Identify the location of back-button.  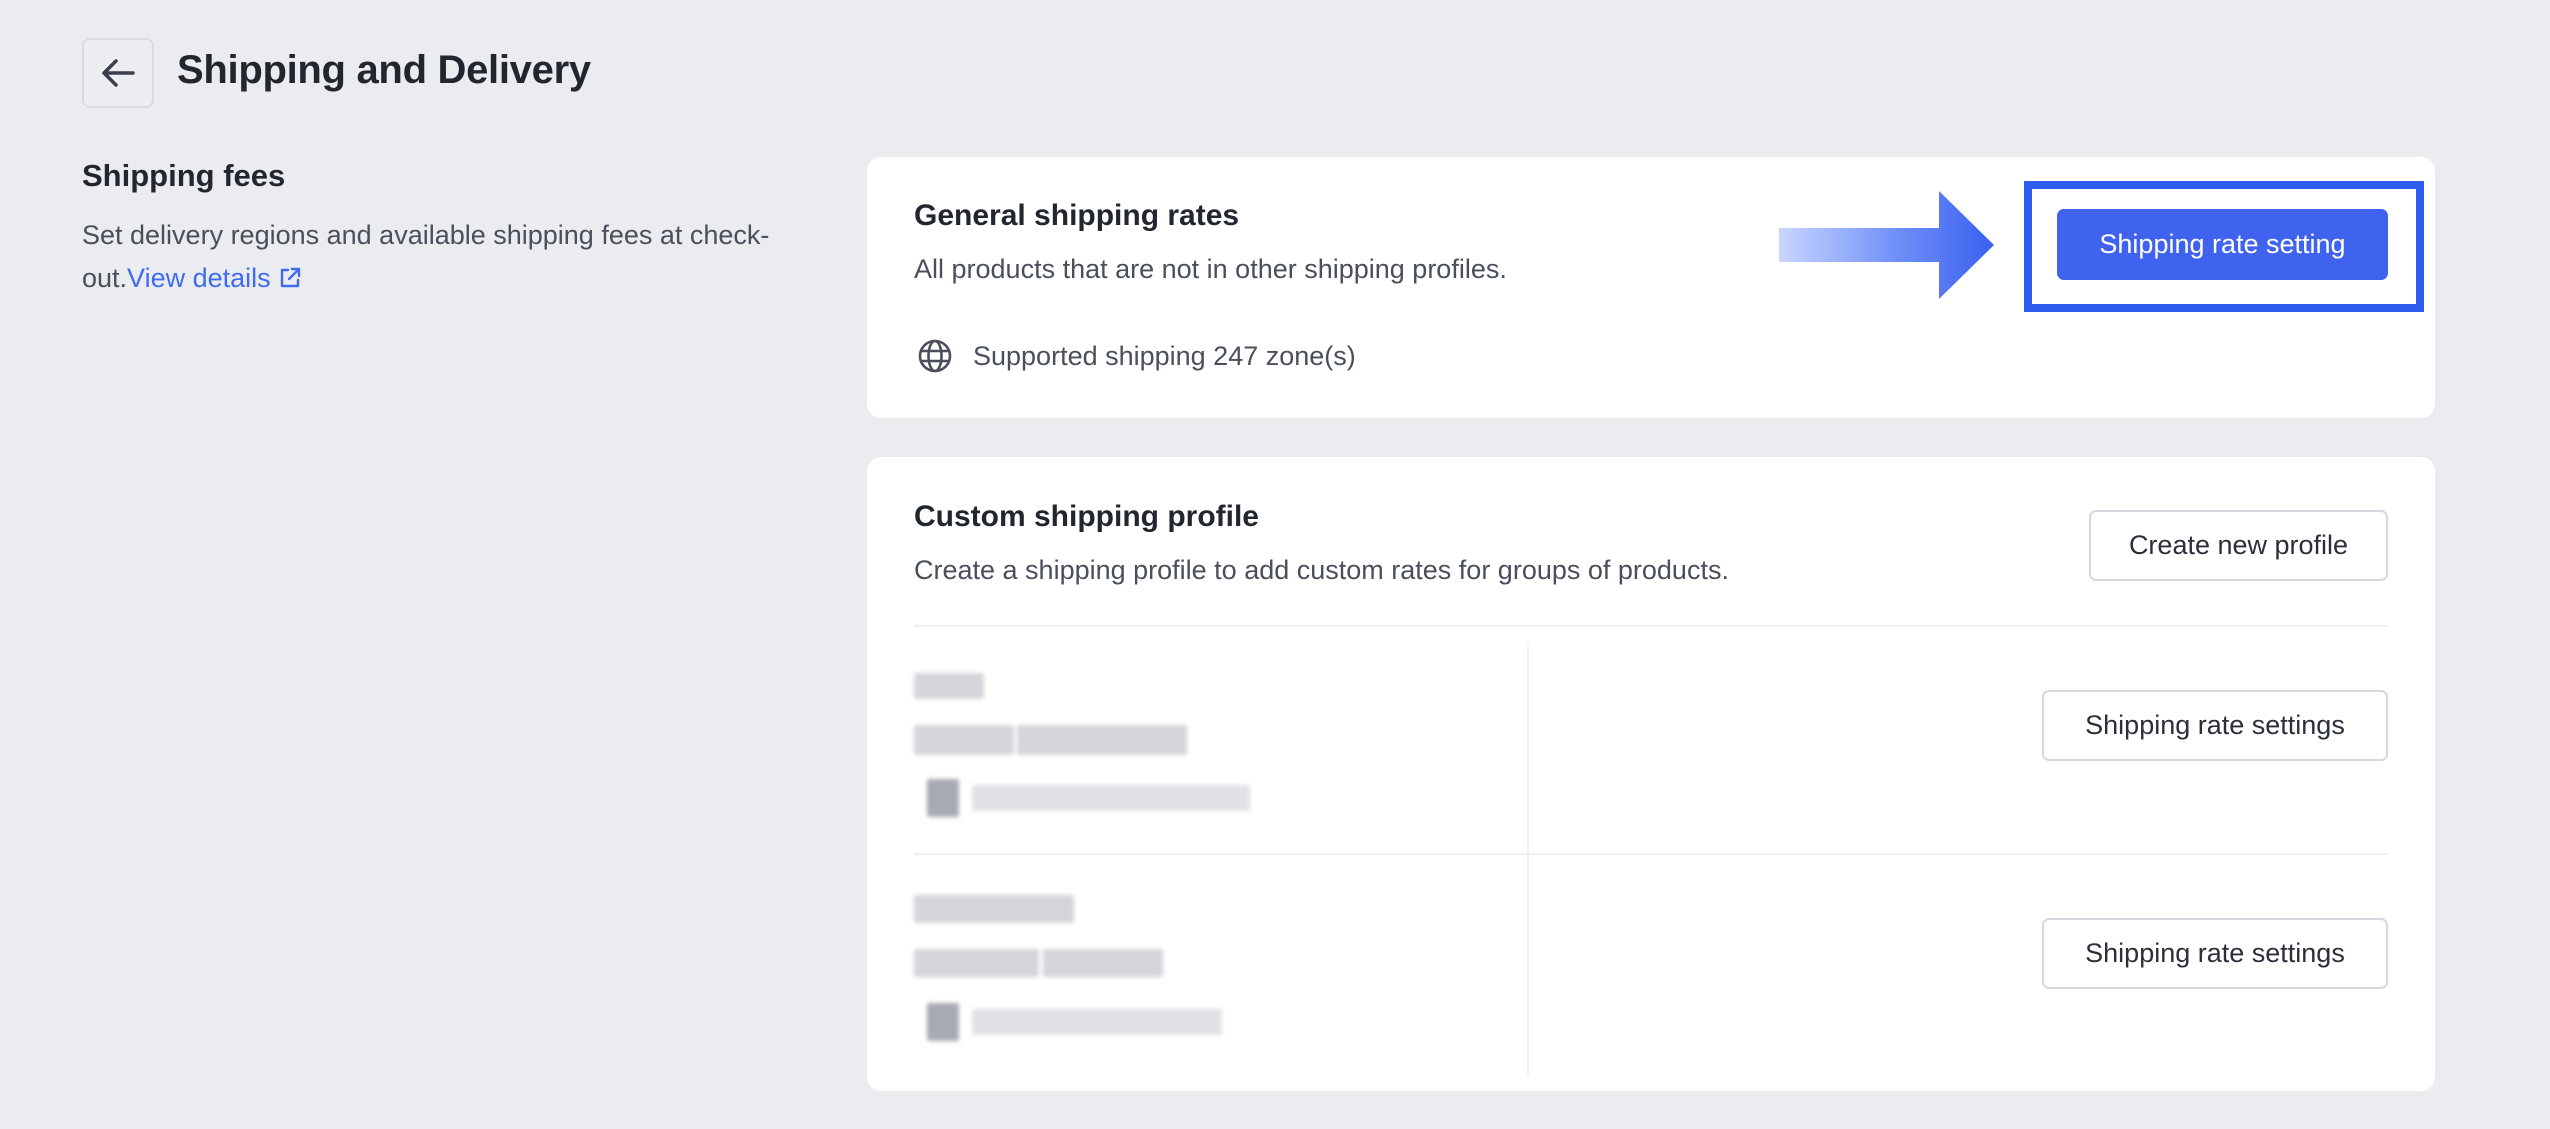
(118, 73).